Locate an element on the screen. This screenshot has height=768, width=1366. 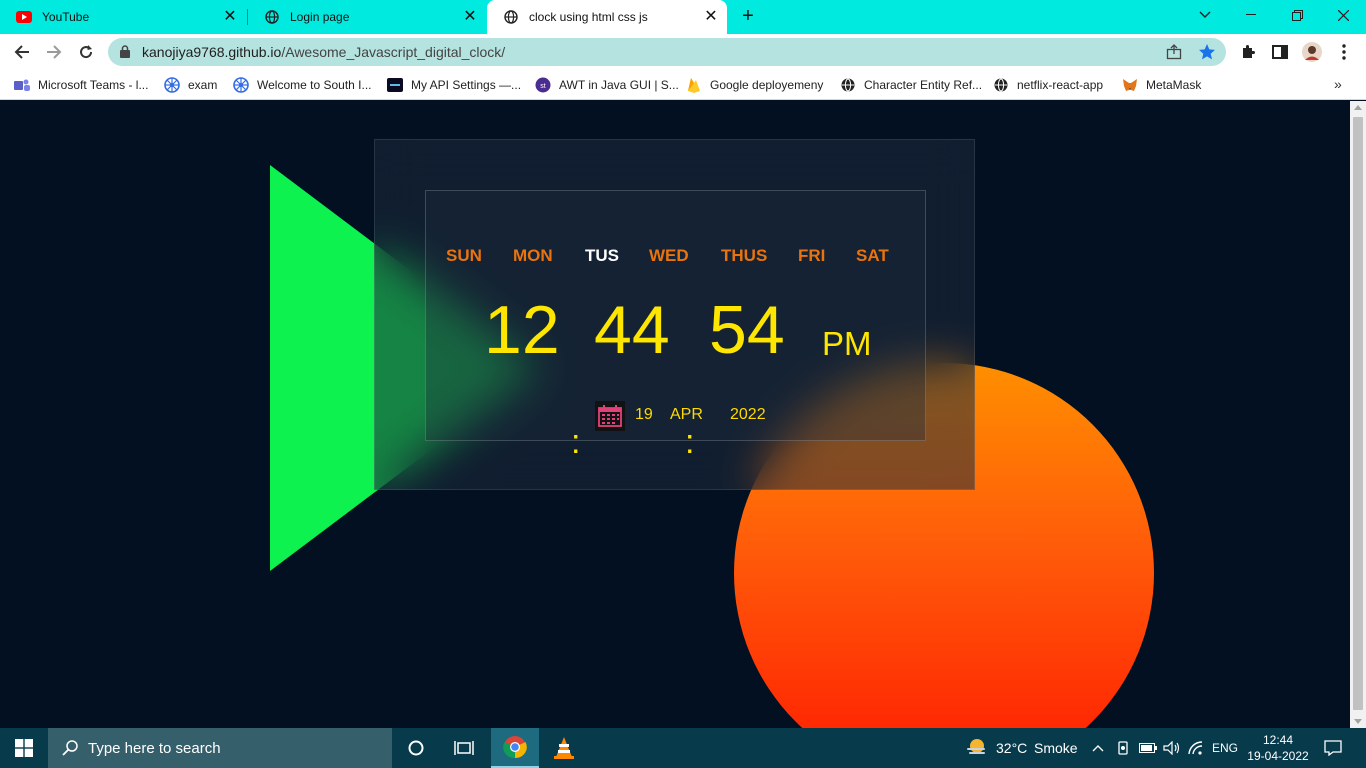
notification-icon is located at coordinates (1333, 748).